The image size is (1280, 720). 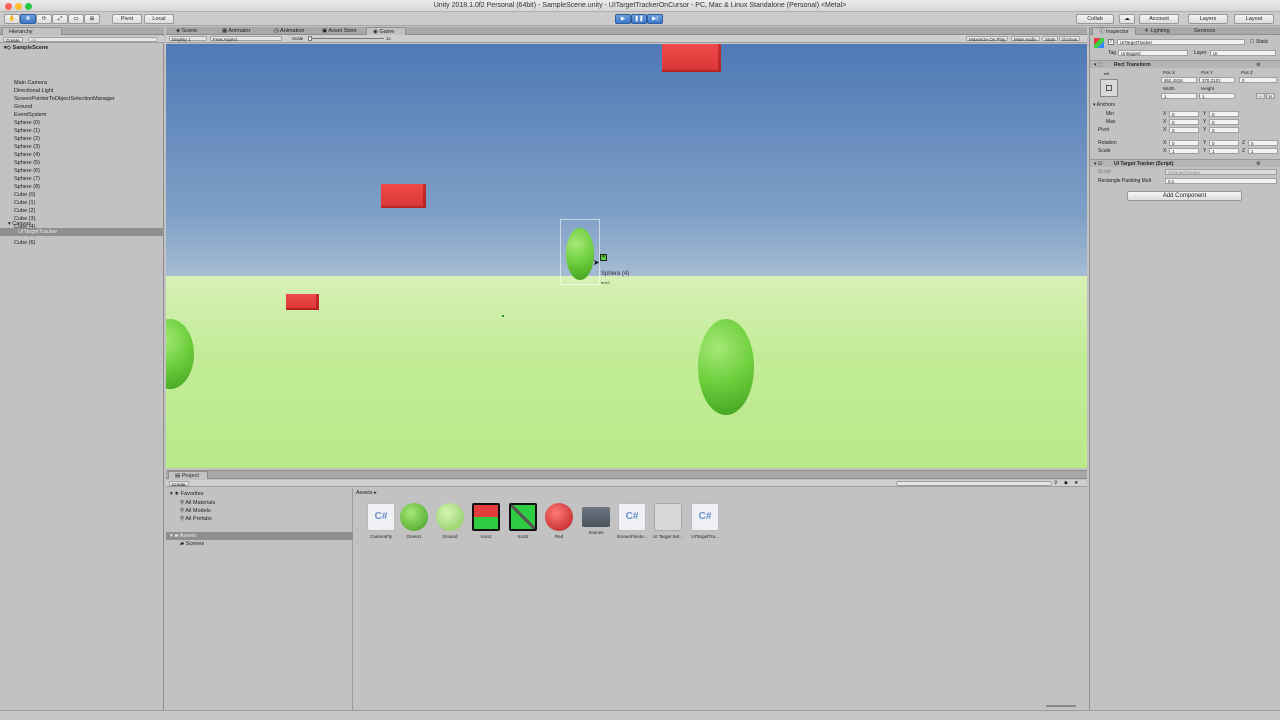 What do you see at coordinates (186, 495) in the screenshot?
I see `favorites-row: ▾ ★ Favorites` at bounding box center [186, 495].